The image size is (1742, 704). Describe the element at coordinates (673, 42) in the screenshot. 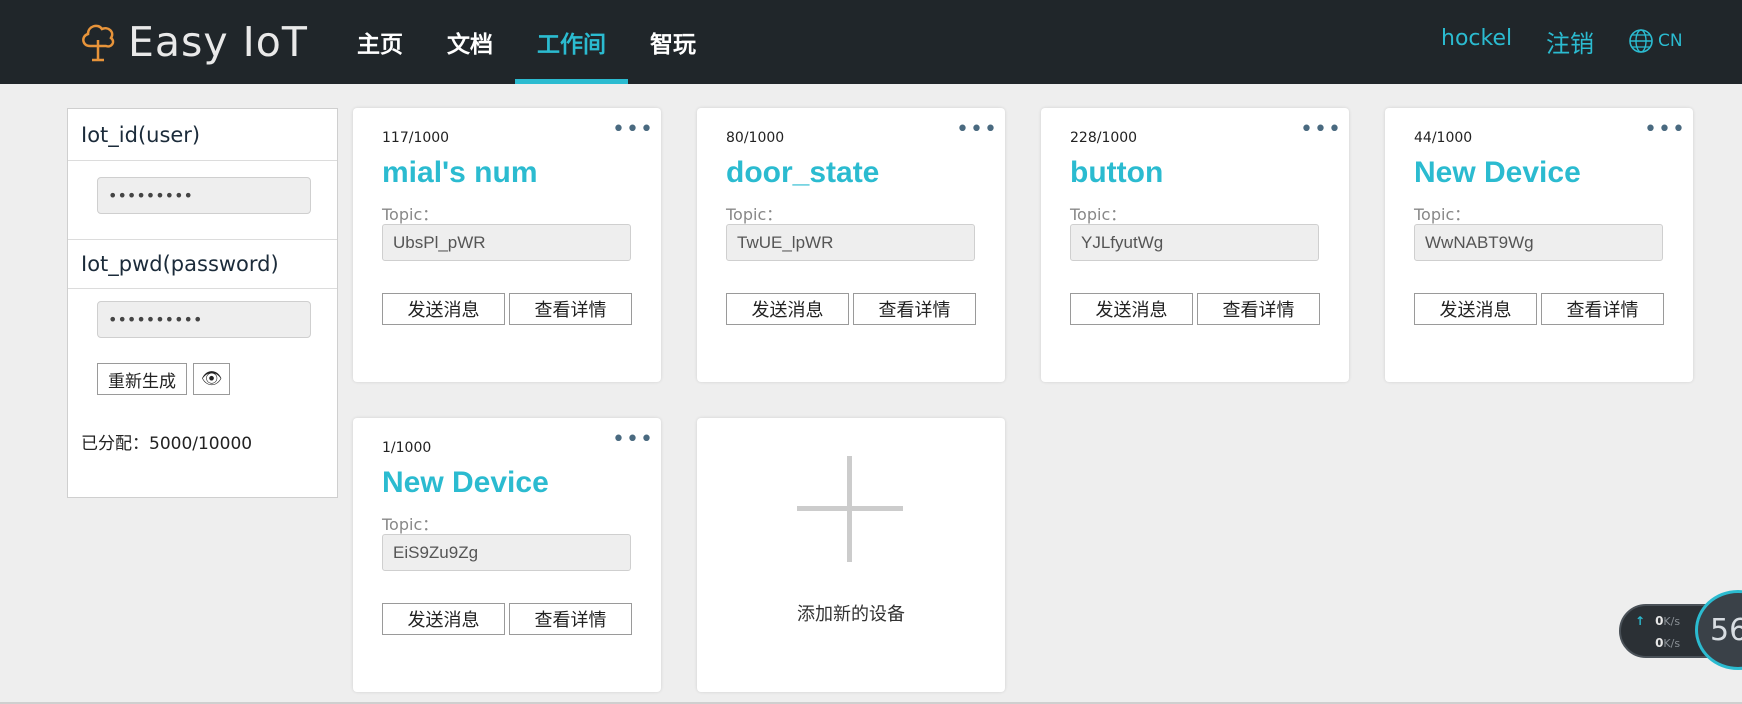

I see `nav-smartplay: 智玩` at that location.